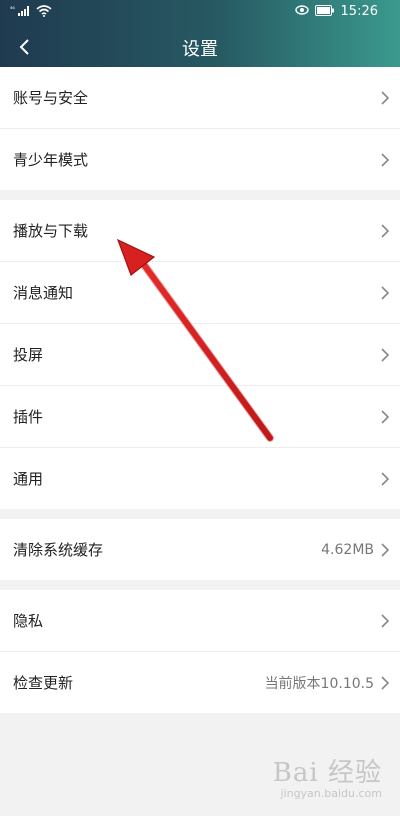 This screenshot has height=816, width=400. Describe the element at coordinates (200, 98) in the screenshot. I see `settings-item-account-security: 账号与安全` at that location.